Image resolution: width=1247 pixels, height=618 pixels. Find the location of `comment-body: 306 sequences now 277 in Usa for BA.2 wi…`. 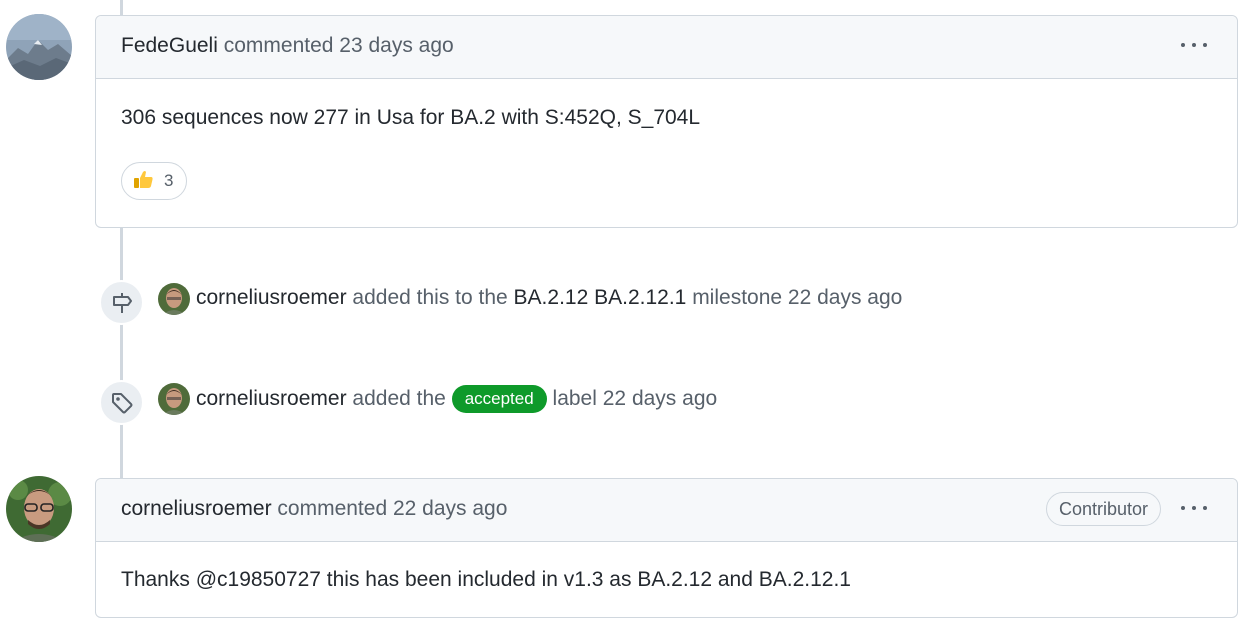

comment-body: 306 sequences now 277 in Usa for BA.2 wi… is located at coordinates (411, 117).